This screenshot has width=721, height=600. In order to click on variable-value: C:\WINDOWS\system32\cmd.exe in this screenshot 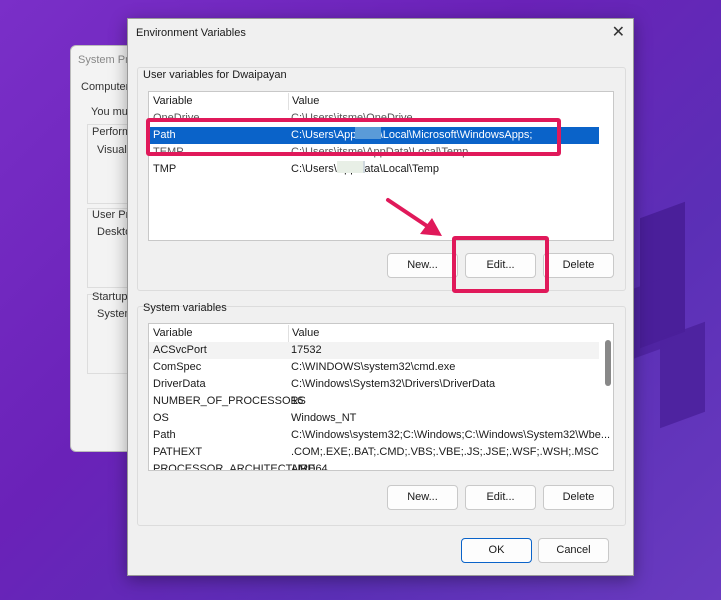, I will do `click(373, 367)`.